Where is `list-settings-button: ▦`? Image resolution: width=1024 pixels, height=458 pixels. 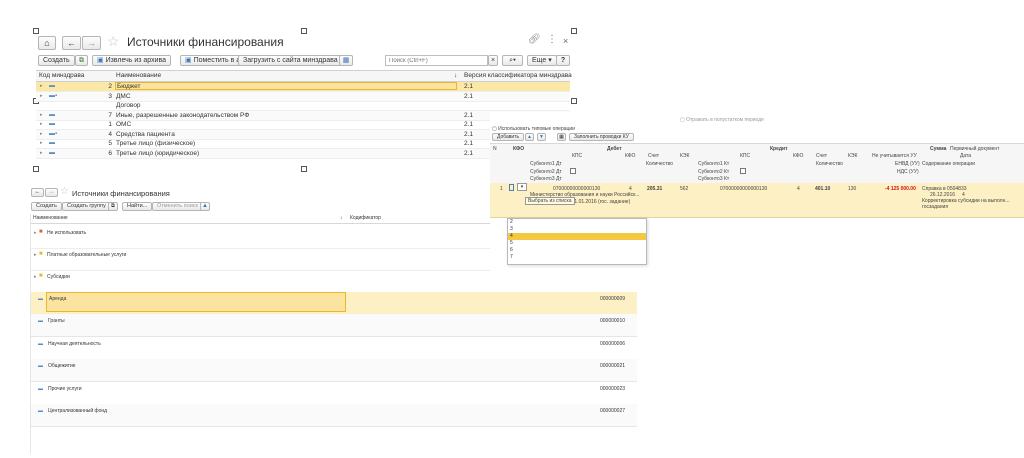
list-settings-button: ▦ is located at coordinates (346, 60).